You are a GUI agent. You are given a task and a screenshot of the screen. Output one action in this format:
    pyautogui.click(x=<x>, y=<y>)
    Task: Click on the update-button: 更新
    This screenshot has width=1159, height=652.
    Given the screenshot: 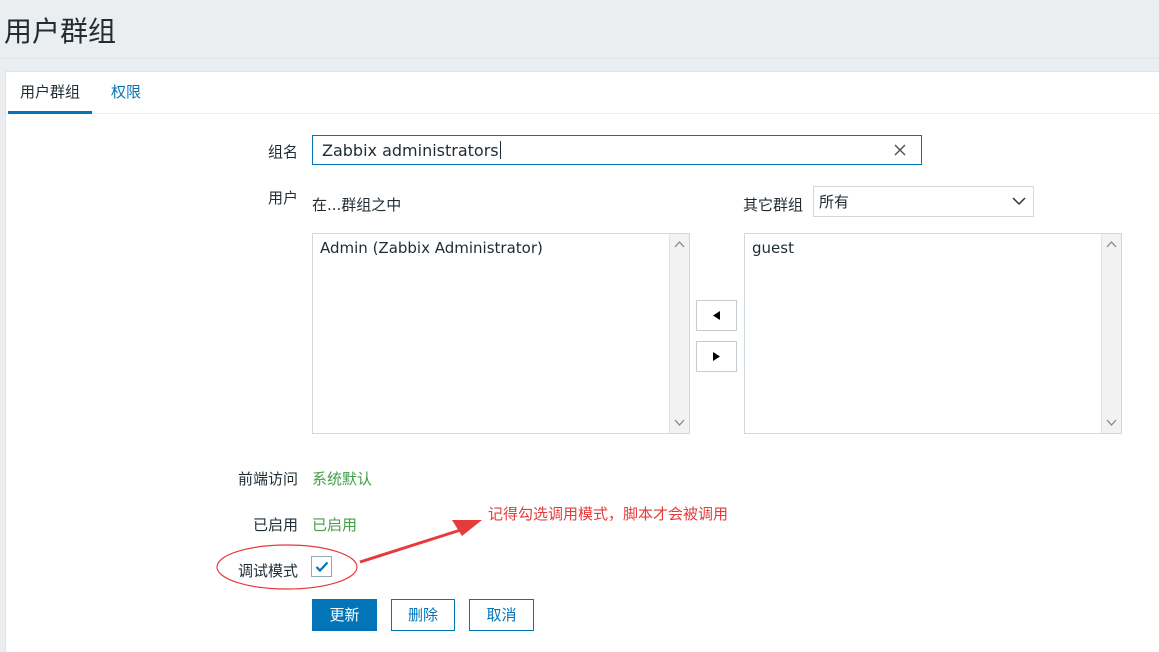 What is the action you would take?
    pyautogui.click(x=344, y=615)
    